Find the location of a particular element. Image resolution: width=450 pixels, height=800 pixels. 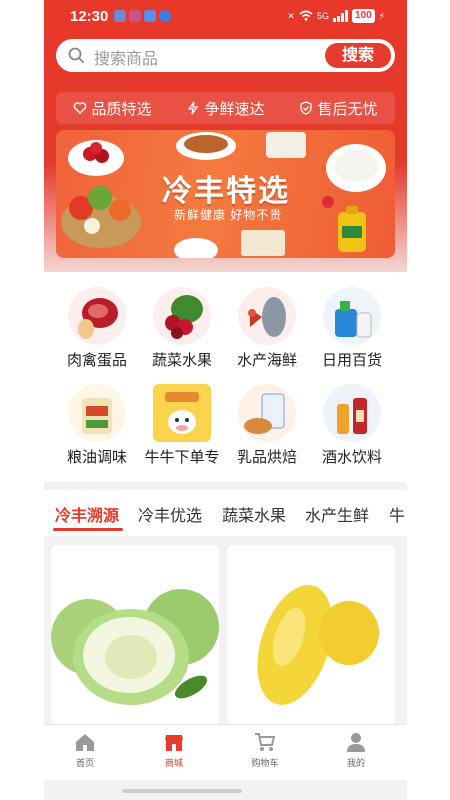

category-label: 粮油调味 is located at coordinates (96, 457).